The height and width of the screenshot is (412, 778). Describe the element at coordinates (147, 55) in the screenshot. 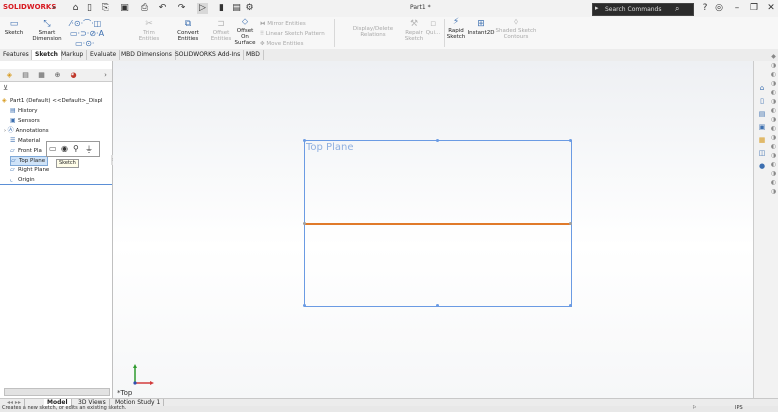

I see `tab-mbd-dimensions: MBD Dimensions` at that location.